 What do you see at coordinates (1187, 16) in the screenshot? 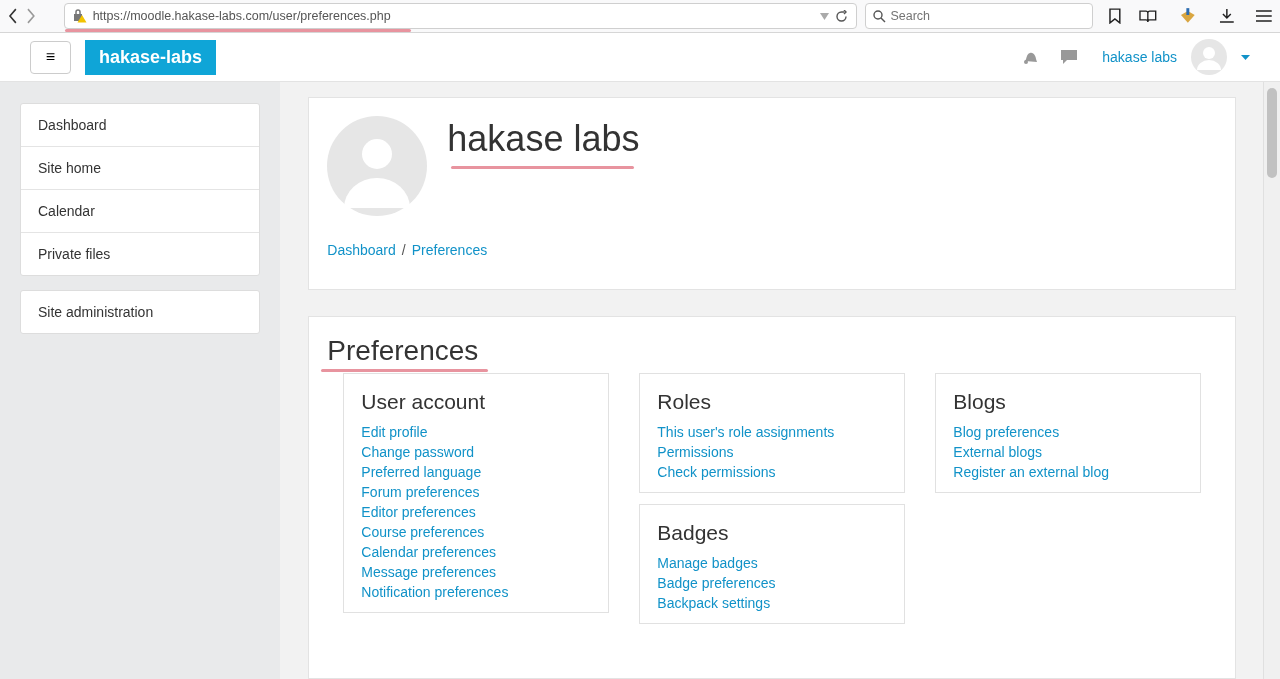
I see `extension-icon` at bounding box center [1187, 16].